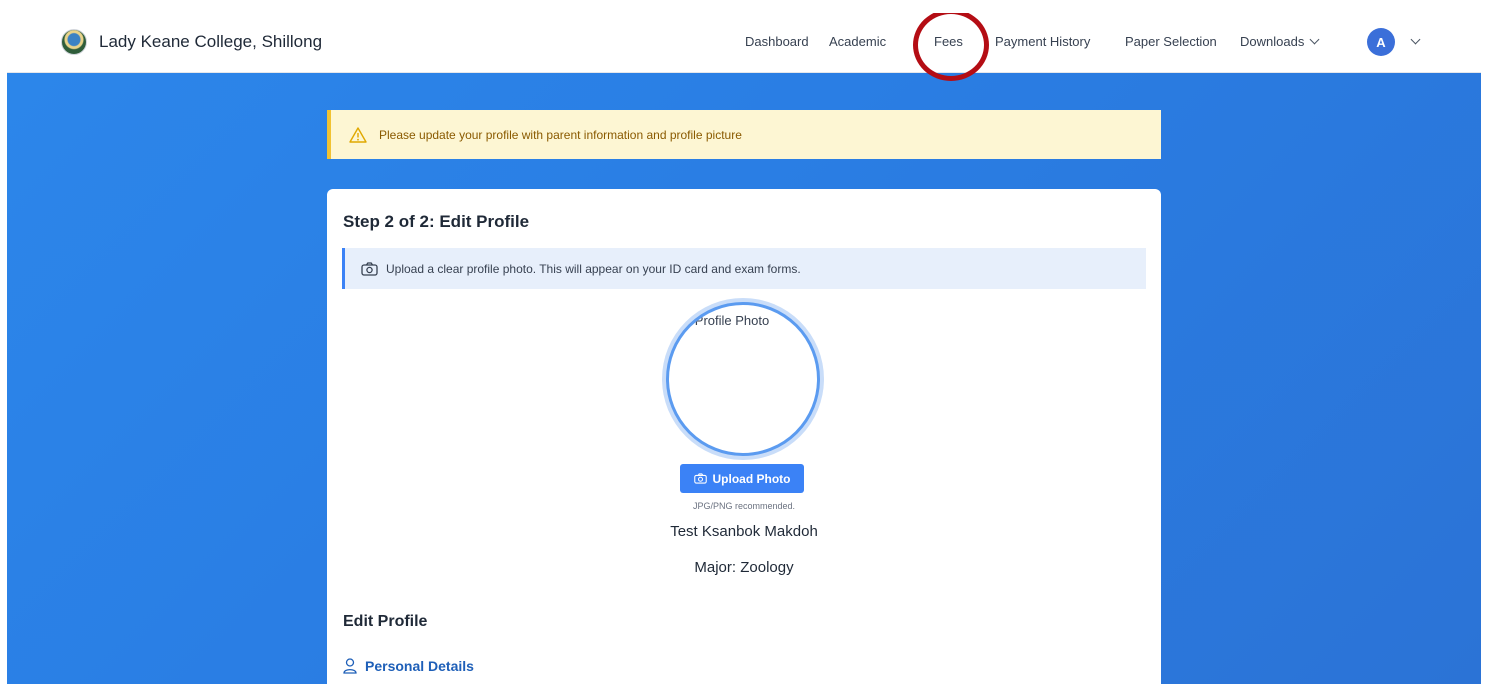 The width and height of the screenshot is (1490, 684). I want to click on brand: Lady Keane College, Shillong, so click(191, 42).